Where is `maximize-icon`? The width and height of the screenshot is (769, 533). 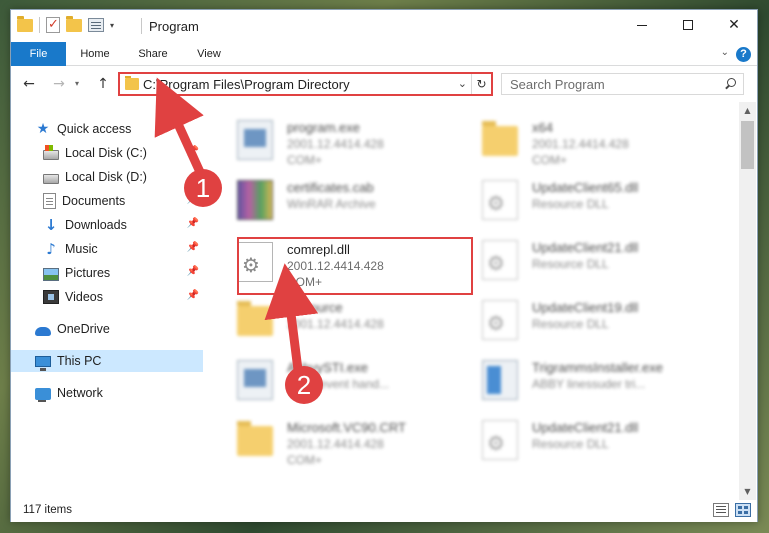
maximize-icon is located at coordinates (688, 25).